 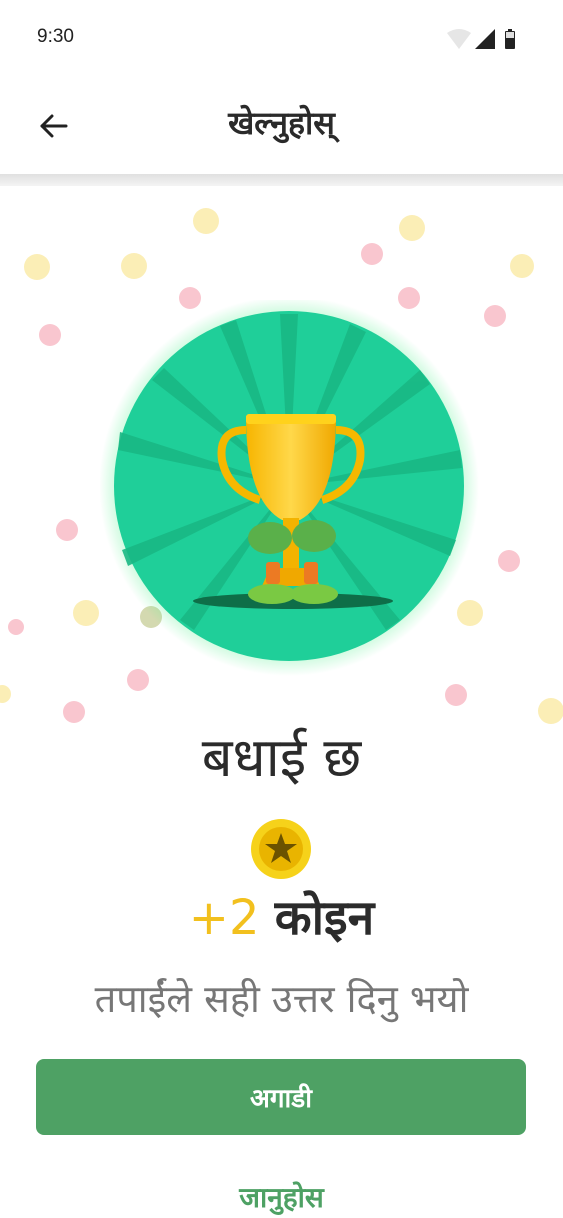 I want to click on status-bar: 9:30, so click(x=281, y=39).